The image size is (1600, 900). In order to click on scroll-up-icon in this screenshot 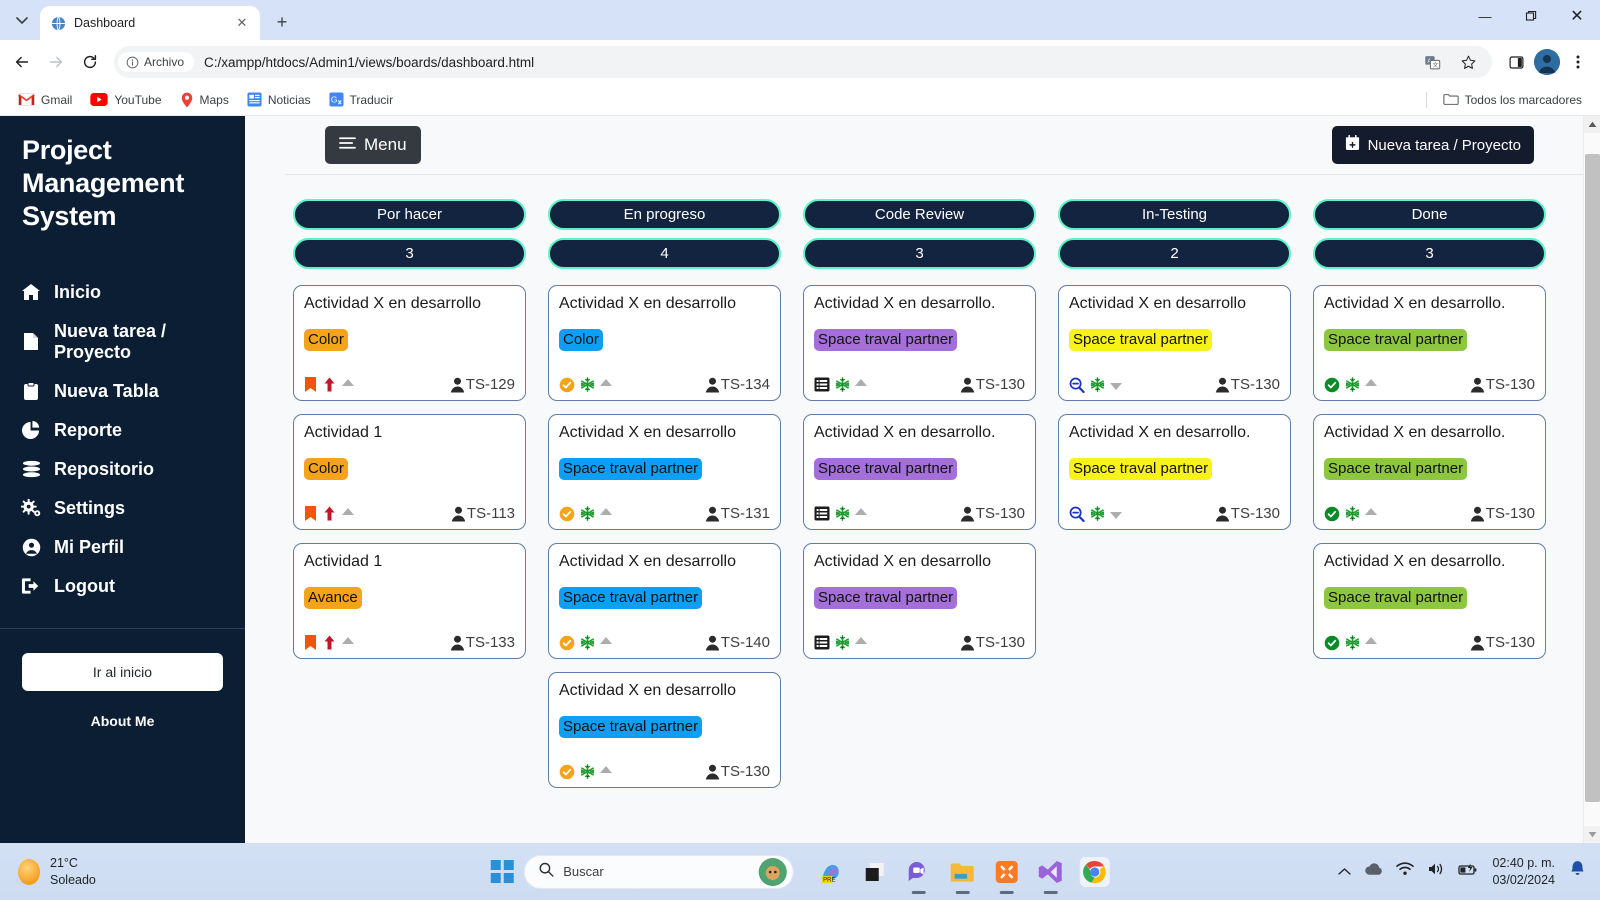, I will do `click(1592, 124)`.